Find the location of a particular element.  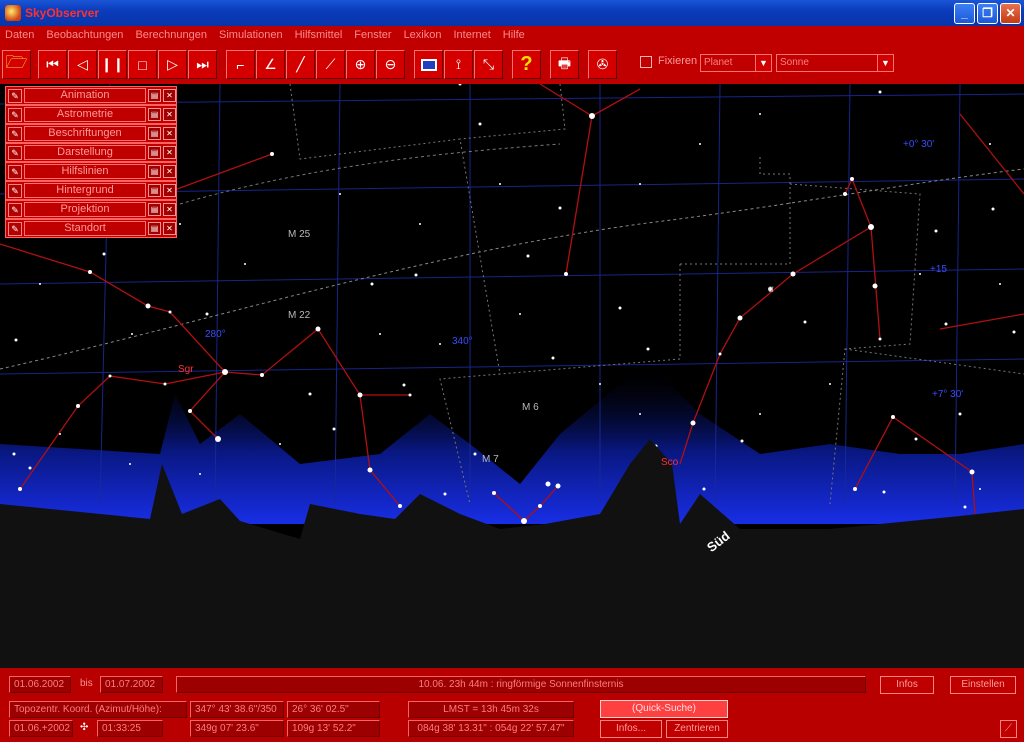

fast-forward-icon: ⏭ is located at coordinates (202, 64).